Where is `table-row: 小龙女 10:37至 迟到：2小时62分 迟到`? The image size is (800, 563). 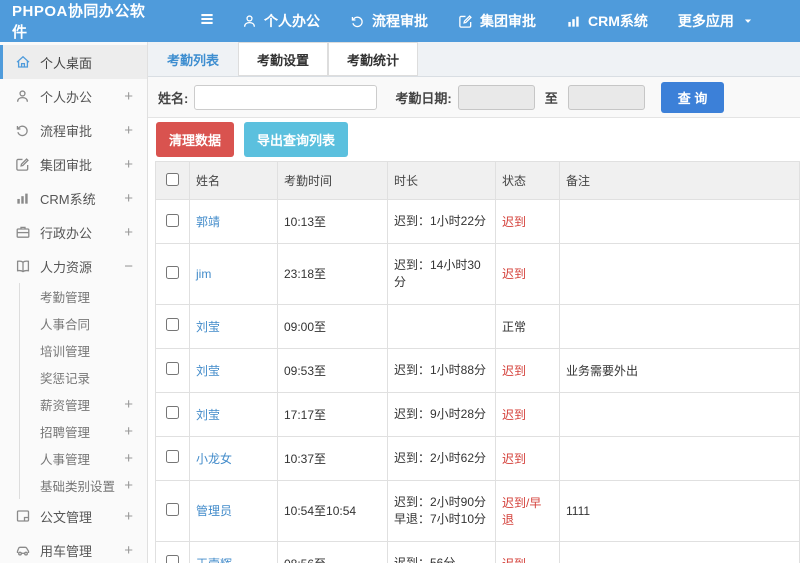
table-row: 小龙女 10:37至 迟到：2小时62分 迟到 is located at coordinates (477, 458).